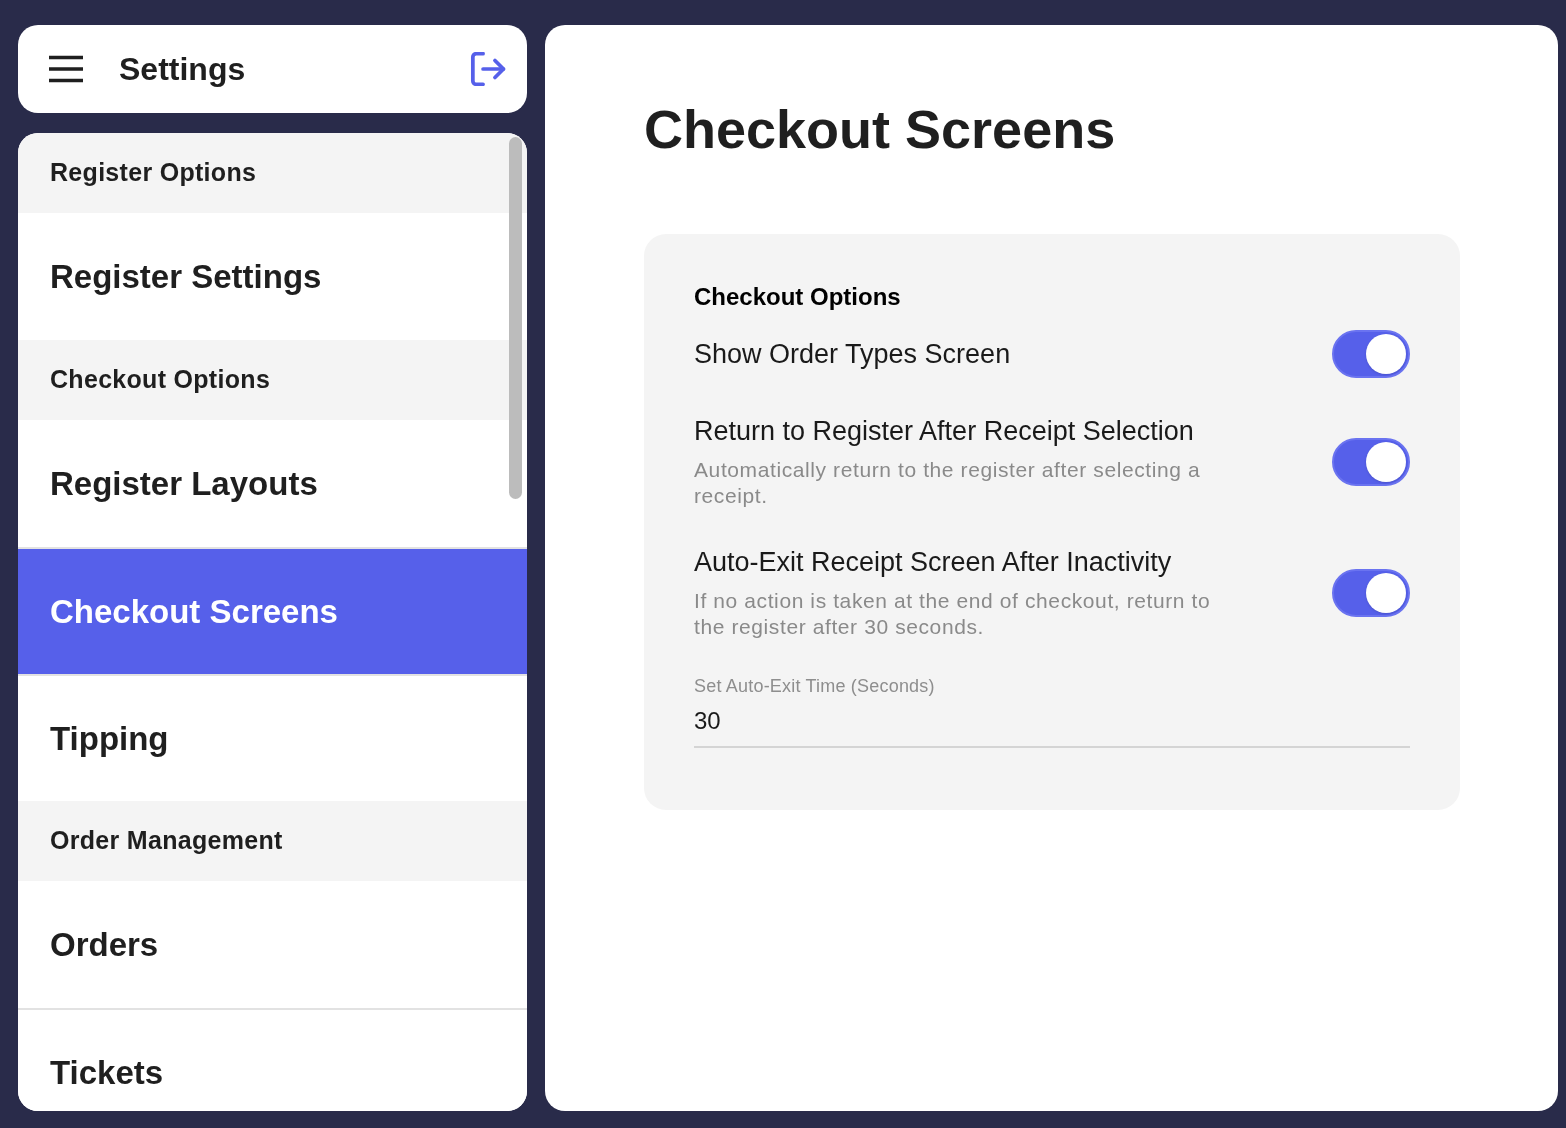 The width and height of the screenshot is (1566, 1128). What do you see at coordinates (489, 69) in the screenshot?
I see `logout-icon` at bounding box center [489, 69].